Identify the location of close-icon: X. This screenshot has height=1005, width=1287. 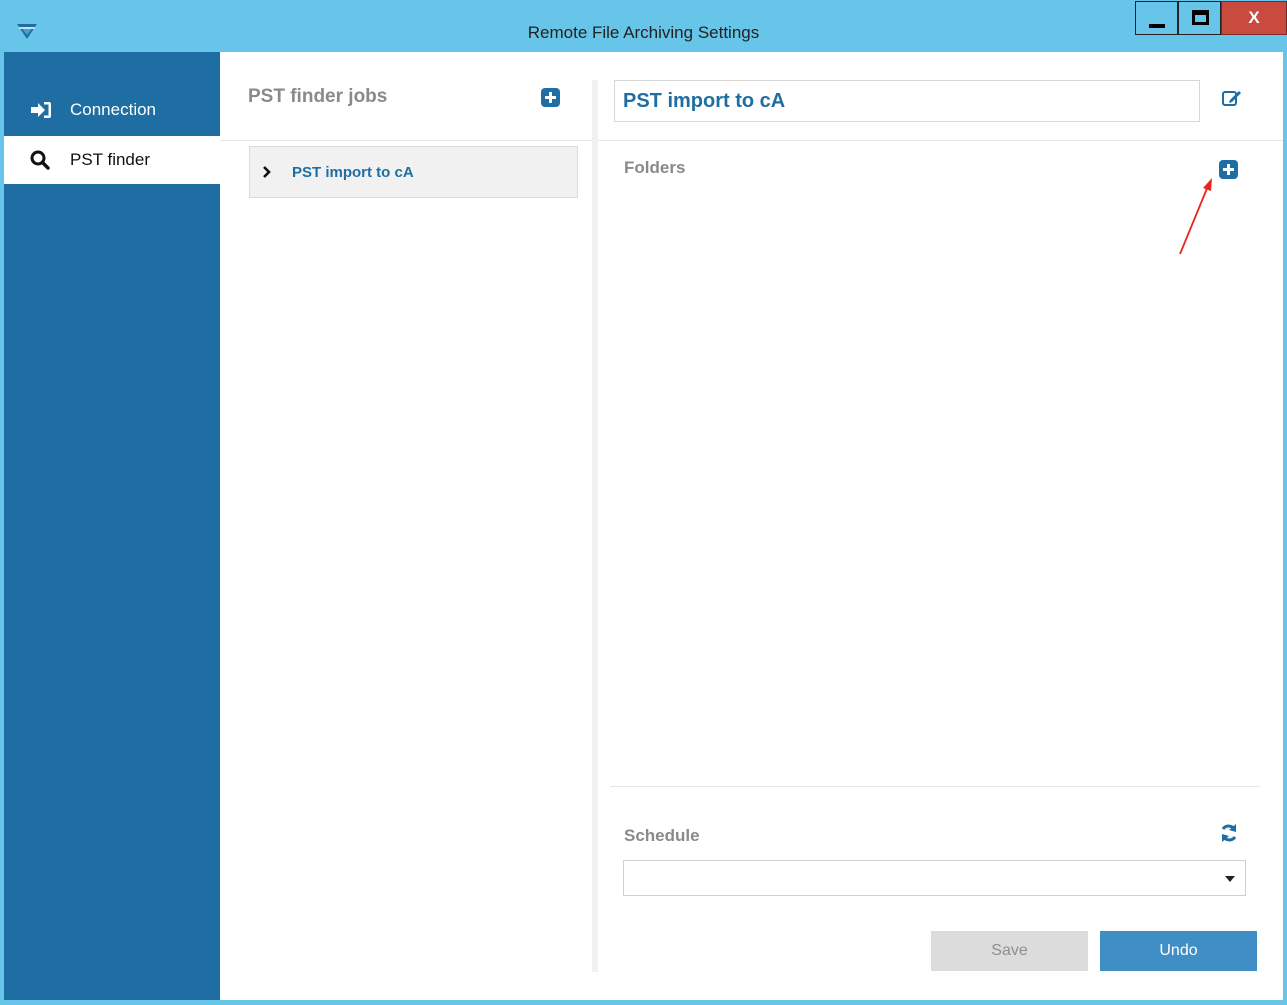
(1254, 17).